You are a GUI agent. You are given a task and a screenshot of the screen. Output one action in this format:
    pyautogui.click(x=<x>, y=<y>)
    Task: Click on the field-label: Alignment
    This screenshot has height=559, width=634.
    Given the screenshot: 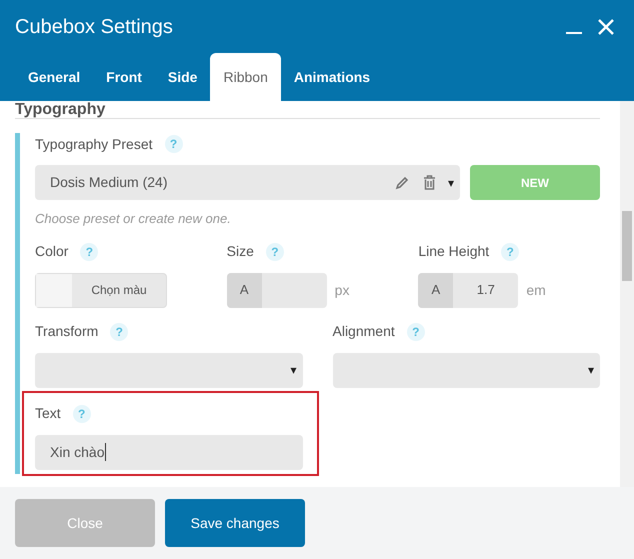 What is the action you would take?
    pyautogui.click(x=363, y=331)
    